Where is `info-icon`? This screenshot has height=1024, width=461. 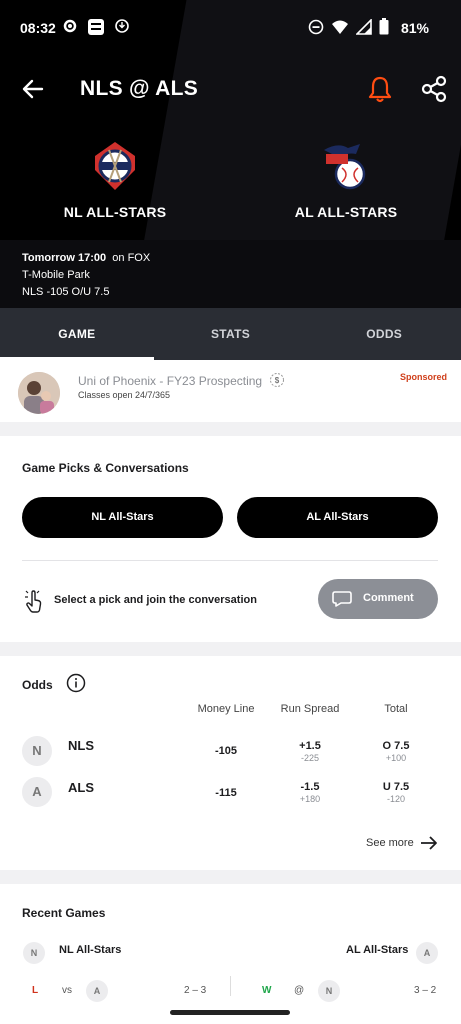
info-icon is located at coordinates (76, 683).